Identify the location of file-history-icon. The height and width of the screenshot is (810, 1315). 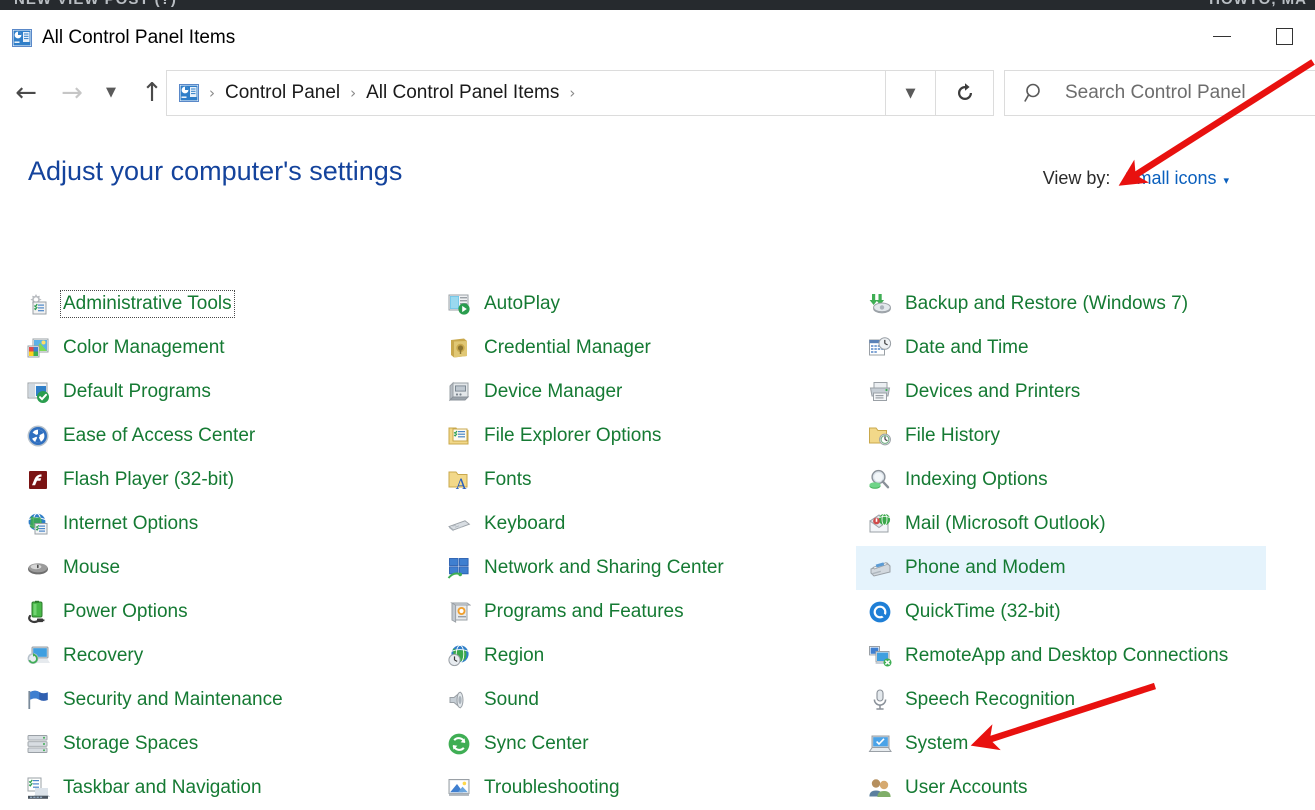
(880, 436).